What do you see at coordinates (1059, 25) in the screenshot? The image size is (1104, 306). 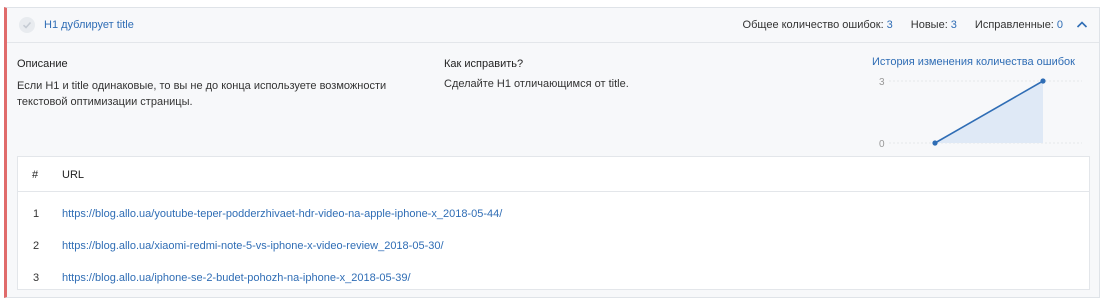 I see `fixed-errors-value: 0` at bounding box center [1059, 25].